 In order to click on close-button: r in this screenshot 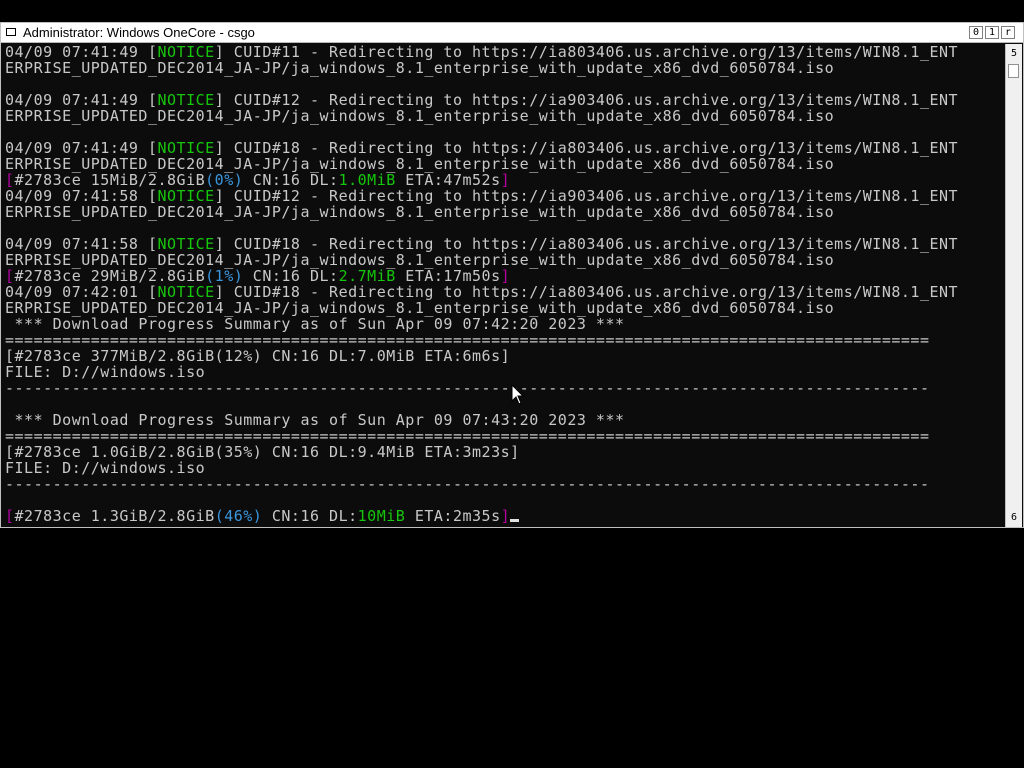, I will do `click(1008, 32)`.